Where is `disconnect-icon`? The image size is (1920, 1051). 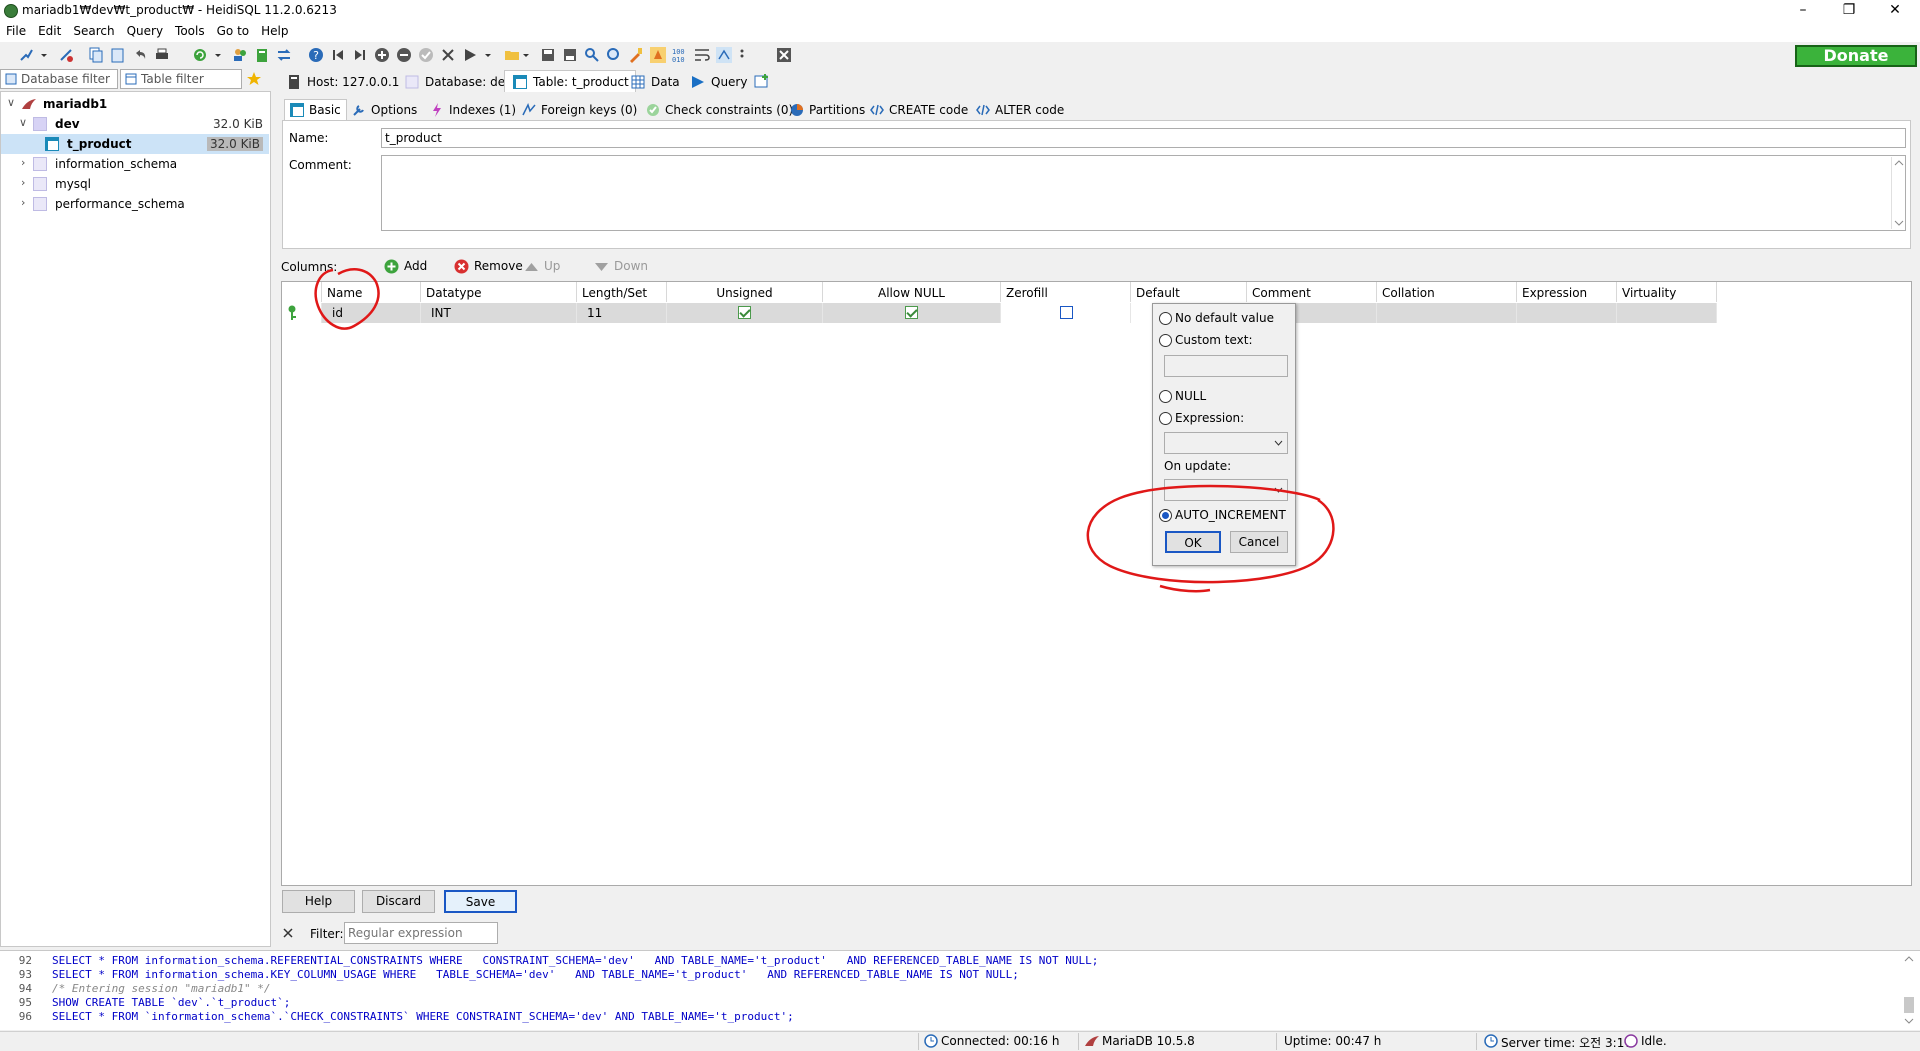
disconnect-icon is located at coordinates (66, 55).